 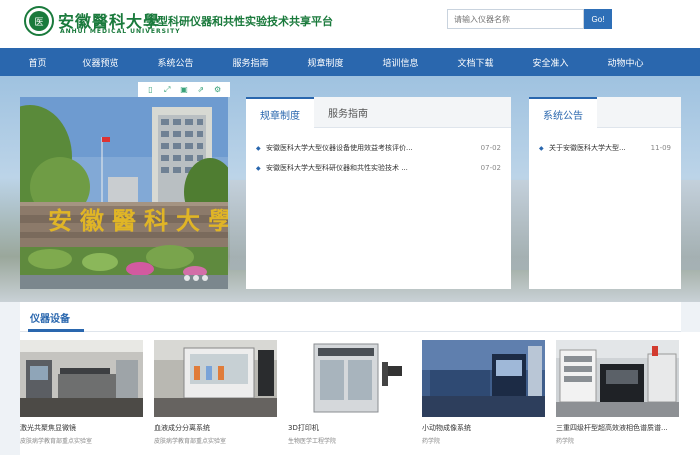 I want to click on nav-item-instrument-preview: 仪器预览, so click(x=100, y=62).